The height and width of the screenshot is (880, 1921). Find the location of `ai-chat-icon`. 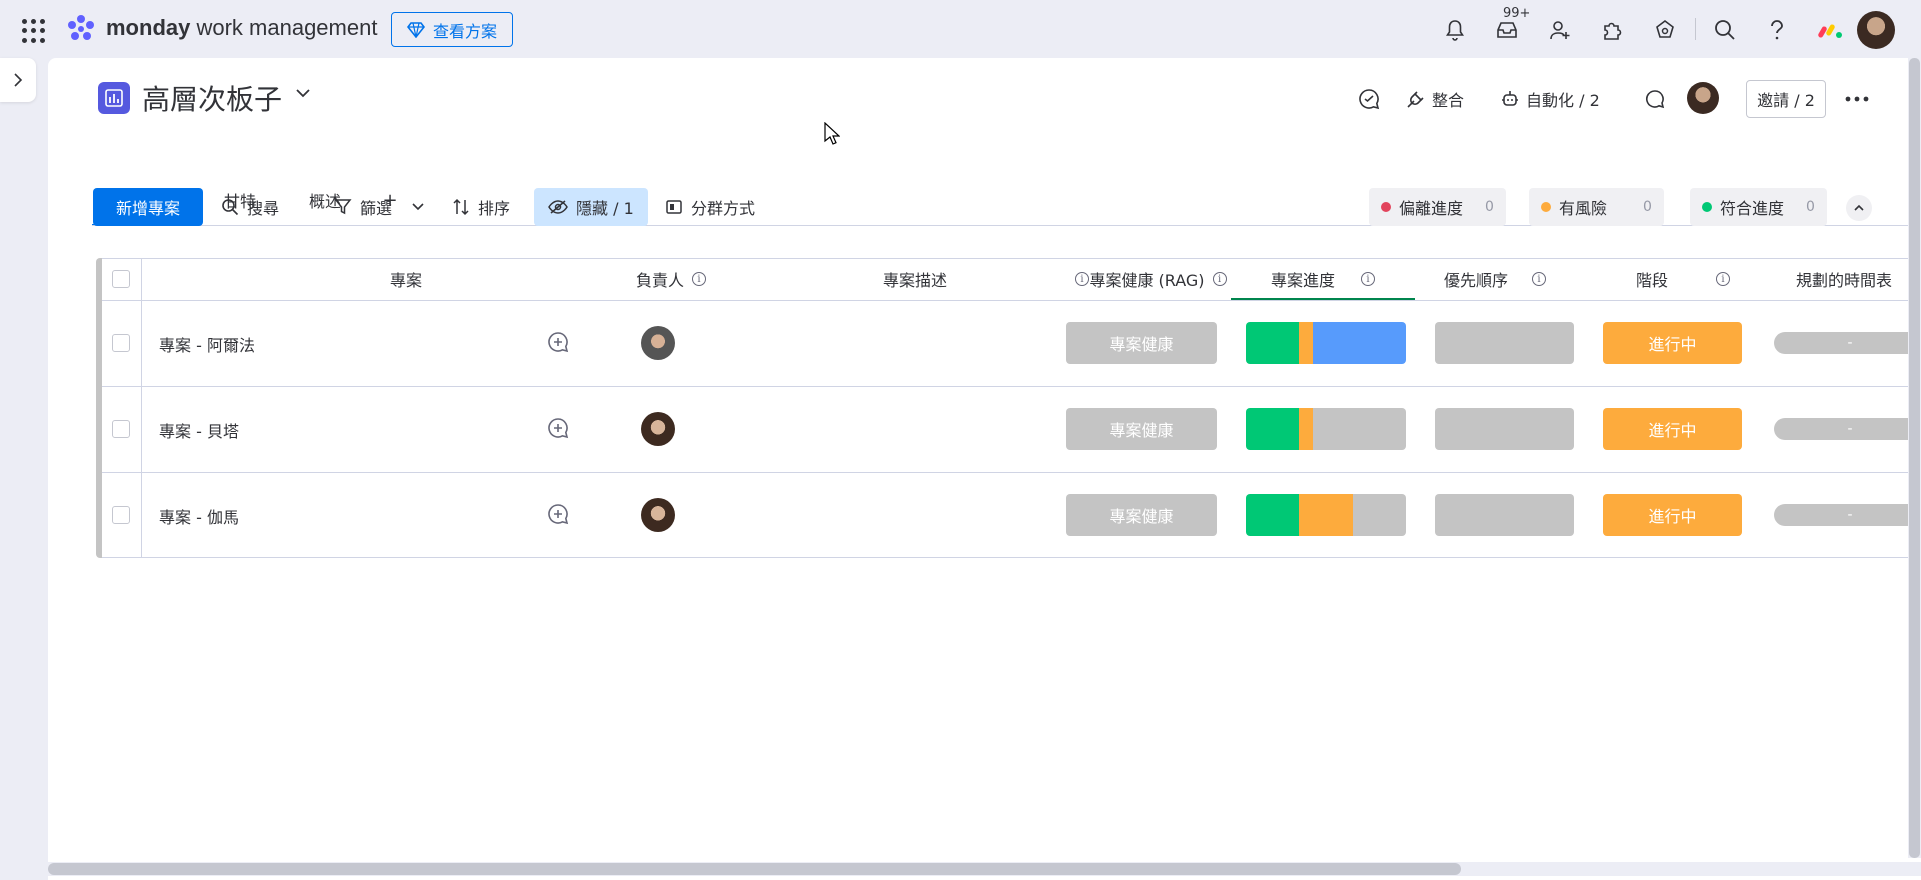

ai-chat-icon is located at coordinates (1369, 99).